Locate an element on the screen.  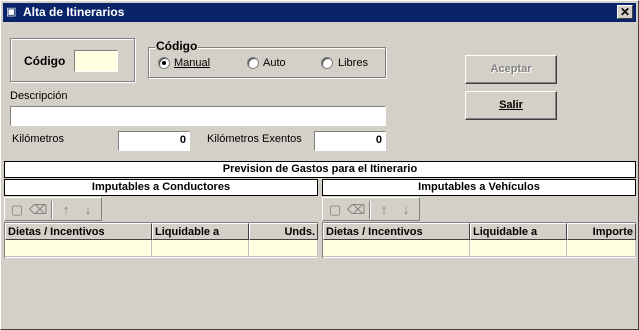
vehiculos-toolbar: ▢ ⌫ ↑ ↓ is located at coordinates (371, 209).